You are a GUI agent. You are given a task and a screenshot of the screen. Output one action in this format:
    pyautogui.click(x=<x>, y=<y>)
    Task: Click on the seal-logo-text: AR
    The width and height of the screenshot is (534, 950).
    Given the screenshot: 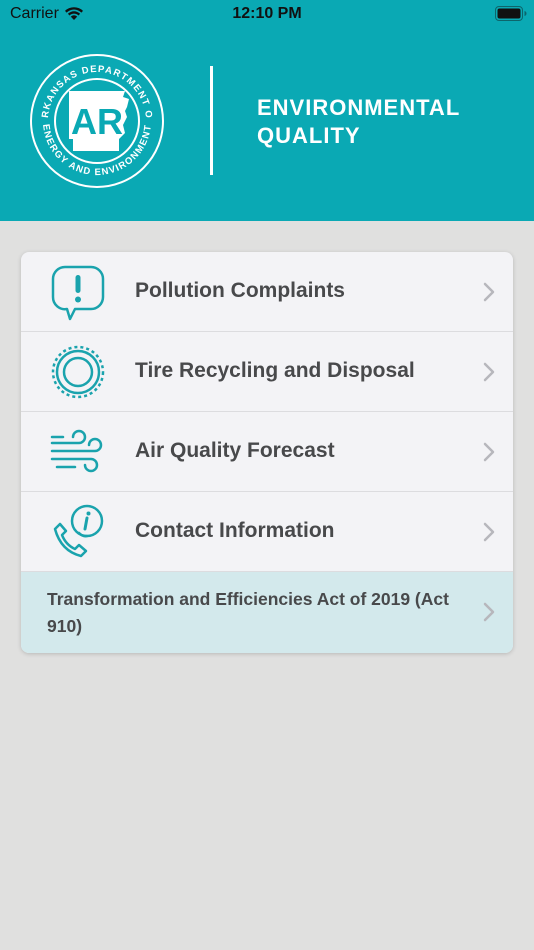 What is the action you would take?
    pyautogui.click(x=97, y=121)
    